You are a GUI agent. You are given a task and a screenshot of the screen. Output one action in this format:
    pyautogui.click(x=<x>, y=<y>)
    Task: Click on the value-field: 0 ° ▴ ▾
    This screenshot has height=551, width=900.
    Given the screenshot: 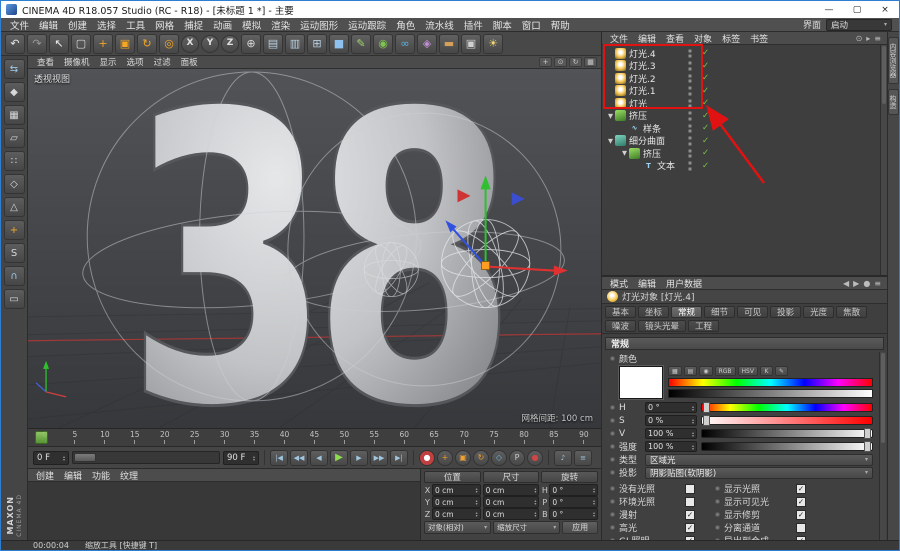 What is the action you would take?
    pyautogui.click(x=671, y=407)
    